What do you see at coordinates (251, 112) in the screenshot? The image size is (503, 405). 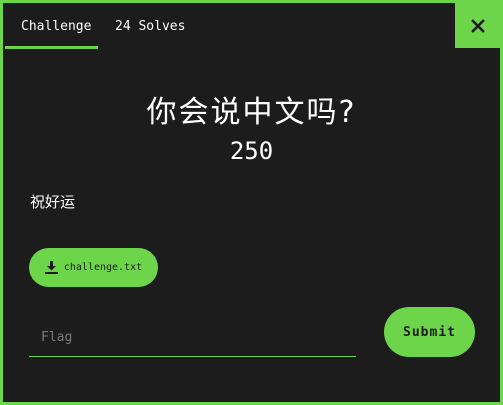 I see `challenge-title: 你会说中文吗?` at bounding box center [251, 112].